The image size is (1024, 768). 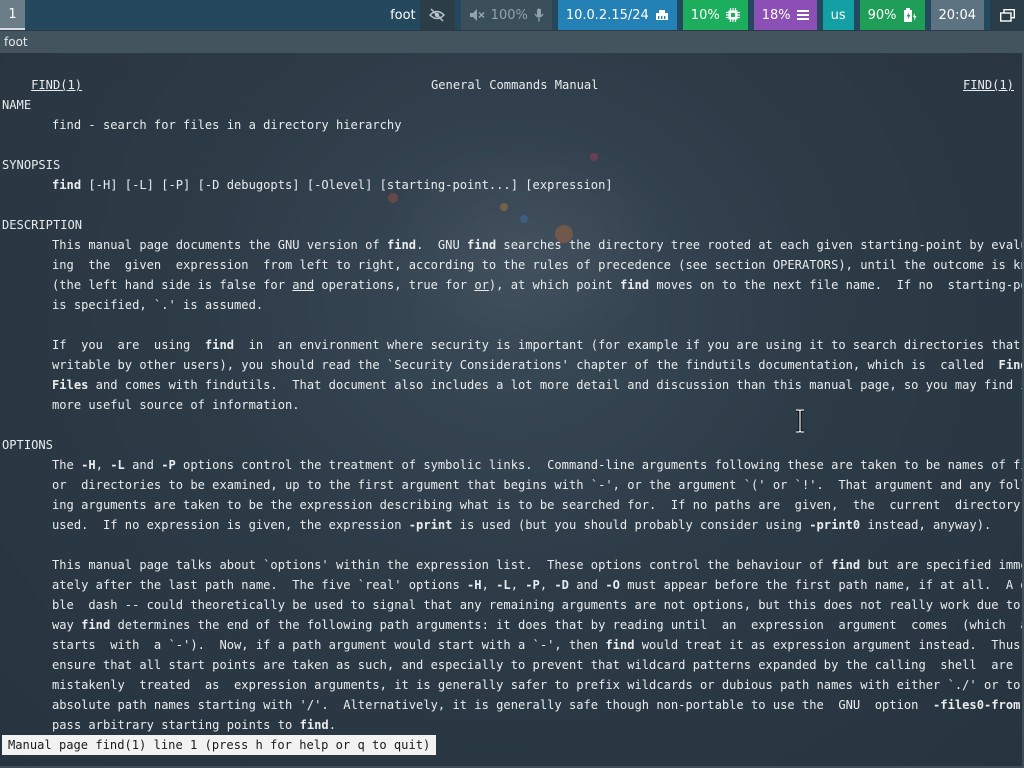 I want to click on keyboard-layout: us, so click(x=838, y=15).